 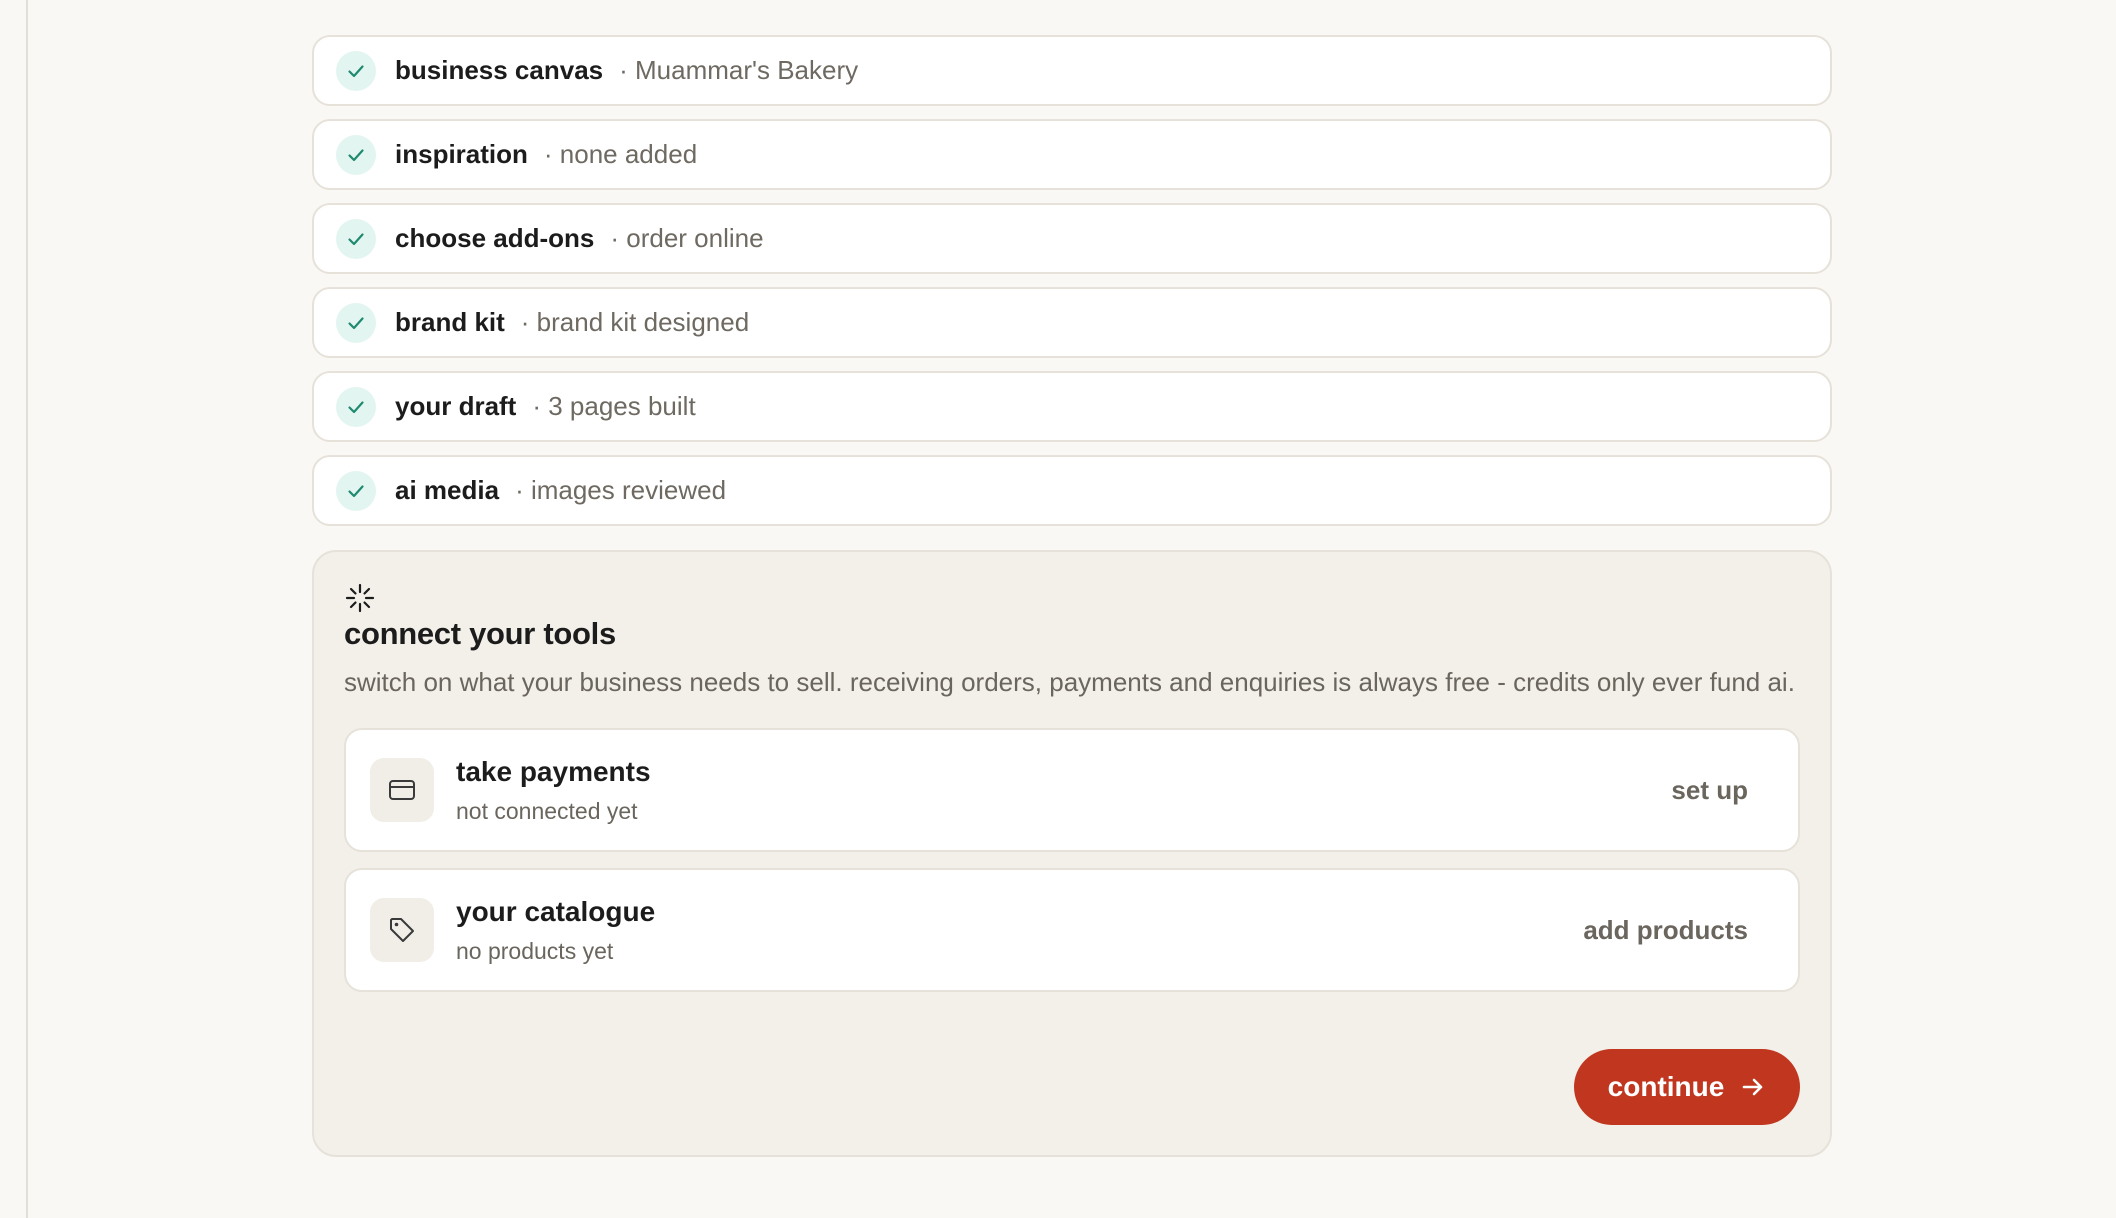 What do you see at coordinates (461, 154) in the screenshot?
I see `step-title: inspiration` at bounding box center [461, 154].